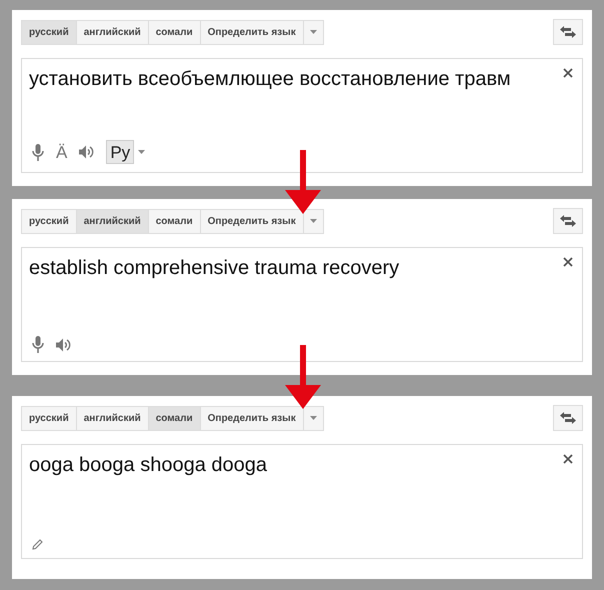 The width and height of the screenshot is (604, 590). I want to click on input-tool-button: Ру, so click(120, 152).